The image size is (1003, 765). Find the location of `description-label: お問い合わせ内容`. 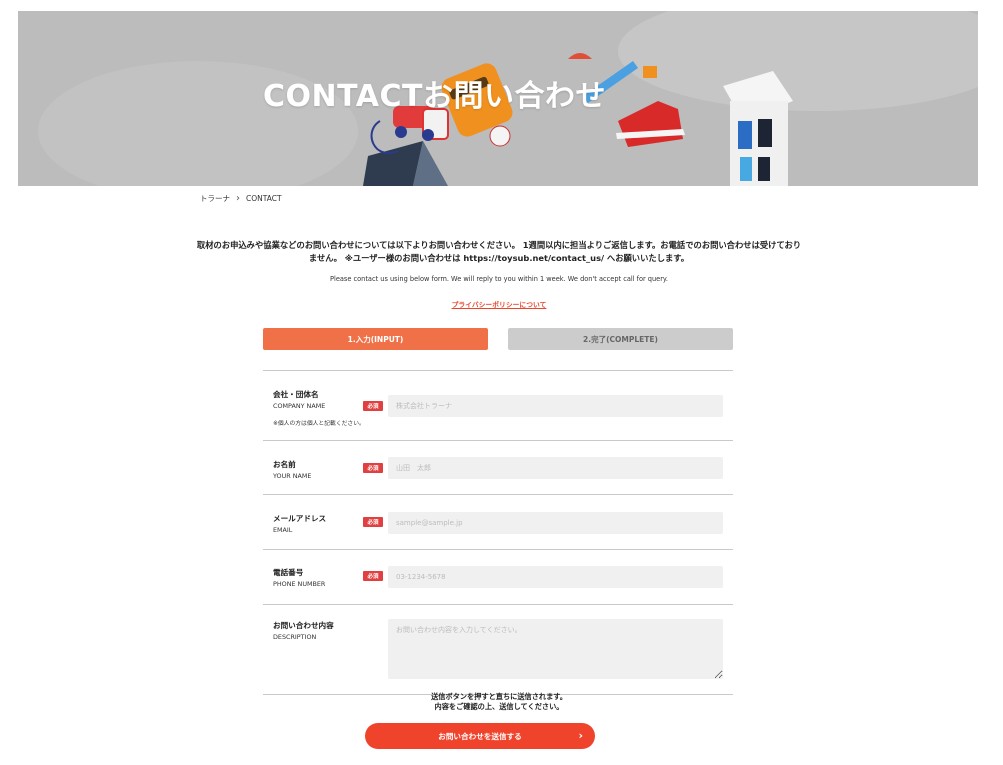

description-label: お問い合わせ内容 is located at coordinates (303, 625).